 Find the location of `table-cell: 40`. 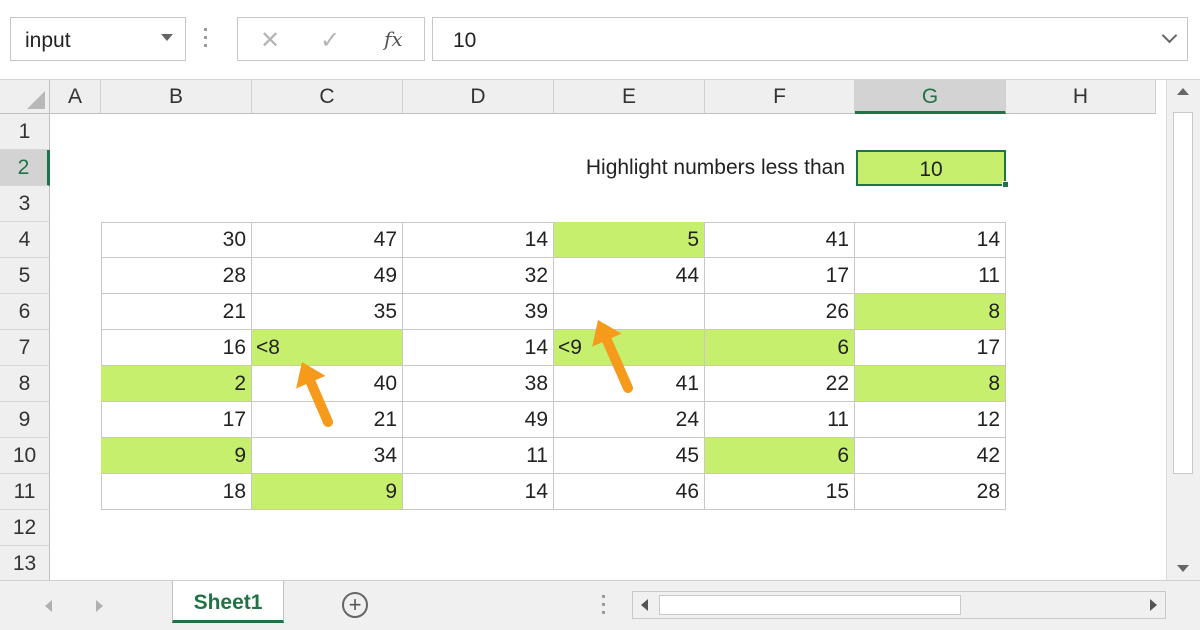

table-cell: 40 is located at coordinates (327, 384).